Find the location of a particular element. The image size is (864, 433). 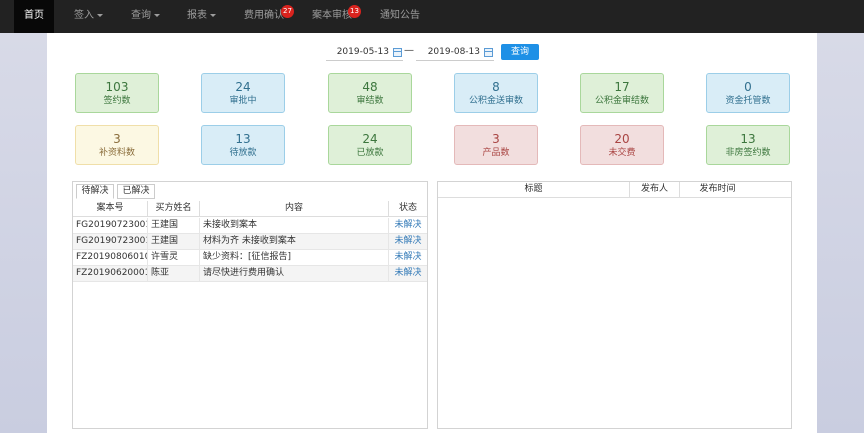

nav-notices: 通知公告 is located at coordinates (400, 16).